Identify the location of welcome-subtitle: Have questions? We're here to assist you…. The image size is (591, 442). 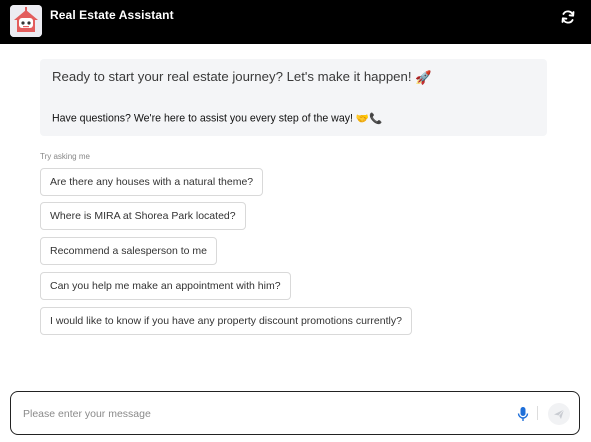
(217, 118).